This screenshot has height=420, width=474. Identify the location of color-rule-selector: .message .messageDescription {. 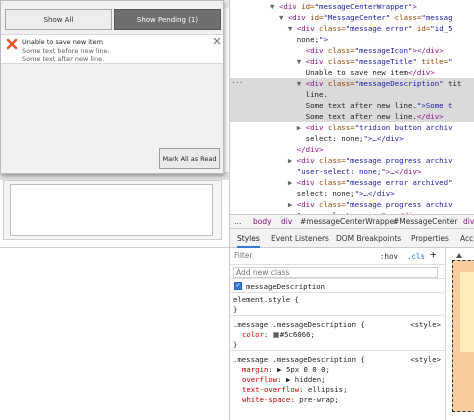
(299, 325).